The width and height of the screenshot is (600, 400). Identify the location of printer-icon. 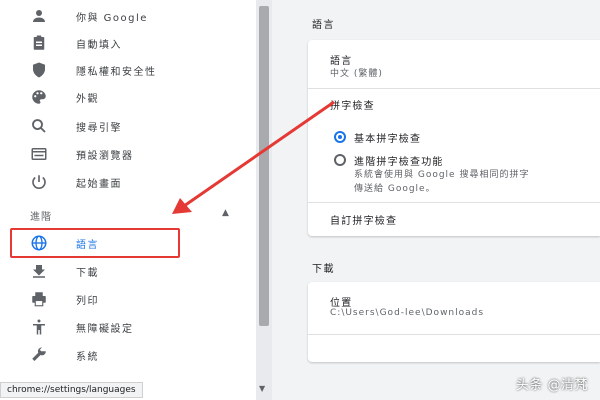
(39, 299).